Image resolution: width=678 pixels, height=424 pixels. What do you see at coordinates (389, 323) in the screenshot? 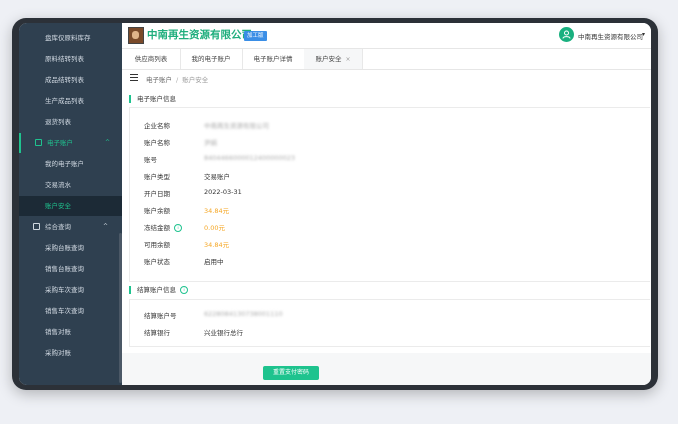
I see `settle-info-panel: 结算账户号 6228084130738001110 结算银行 兴业银行总行` at bounding box center [389, 323].